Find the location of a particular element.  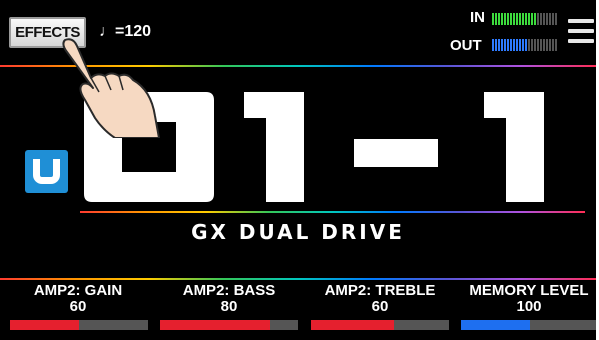

in-level-meter is located at coordinates (524, 19).